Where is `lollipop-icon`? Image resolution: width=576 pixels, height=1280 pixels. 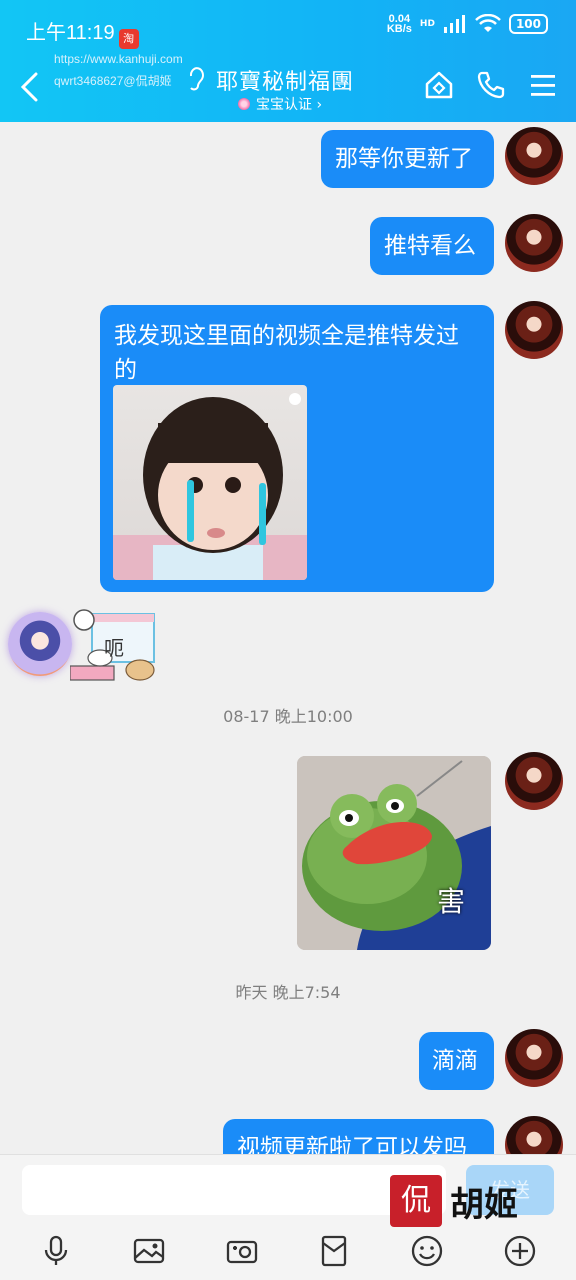
lollipop-icon is located at coordinates (244, 104).